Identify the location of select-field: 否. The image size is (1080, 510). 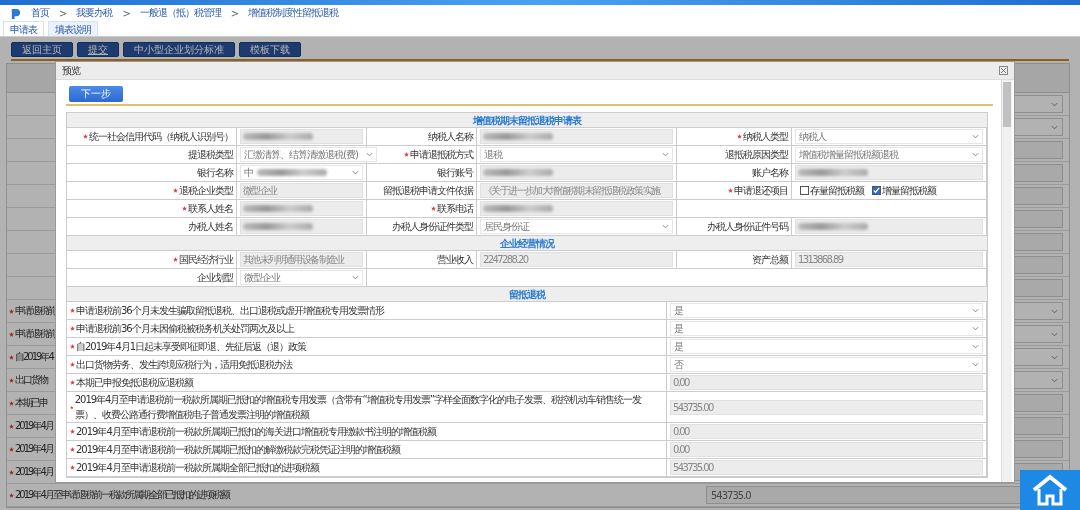
(826, 364).